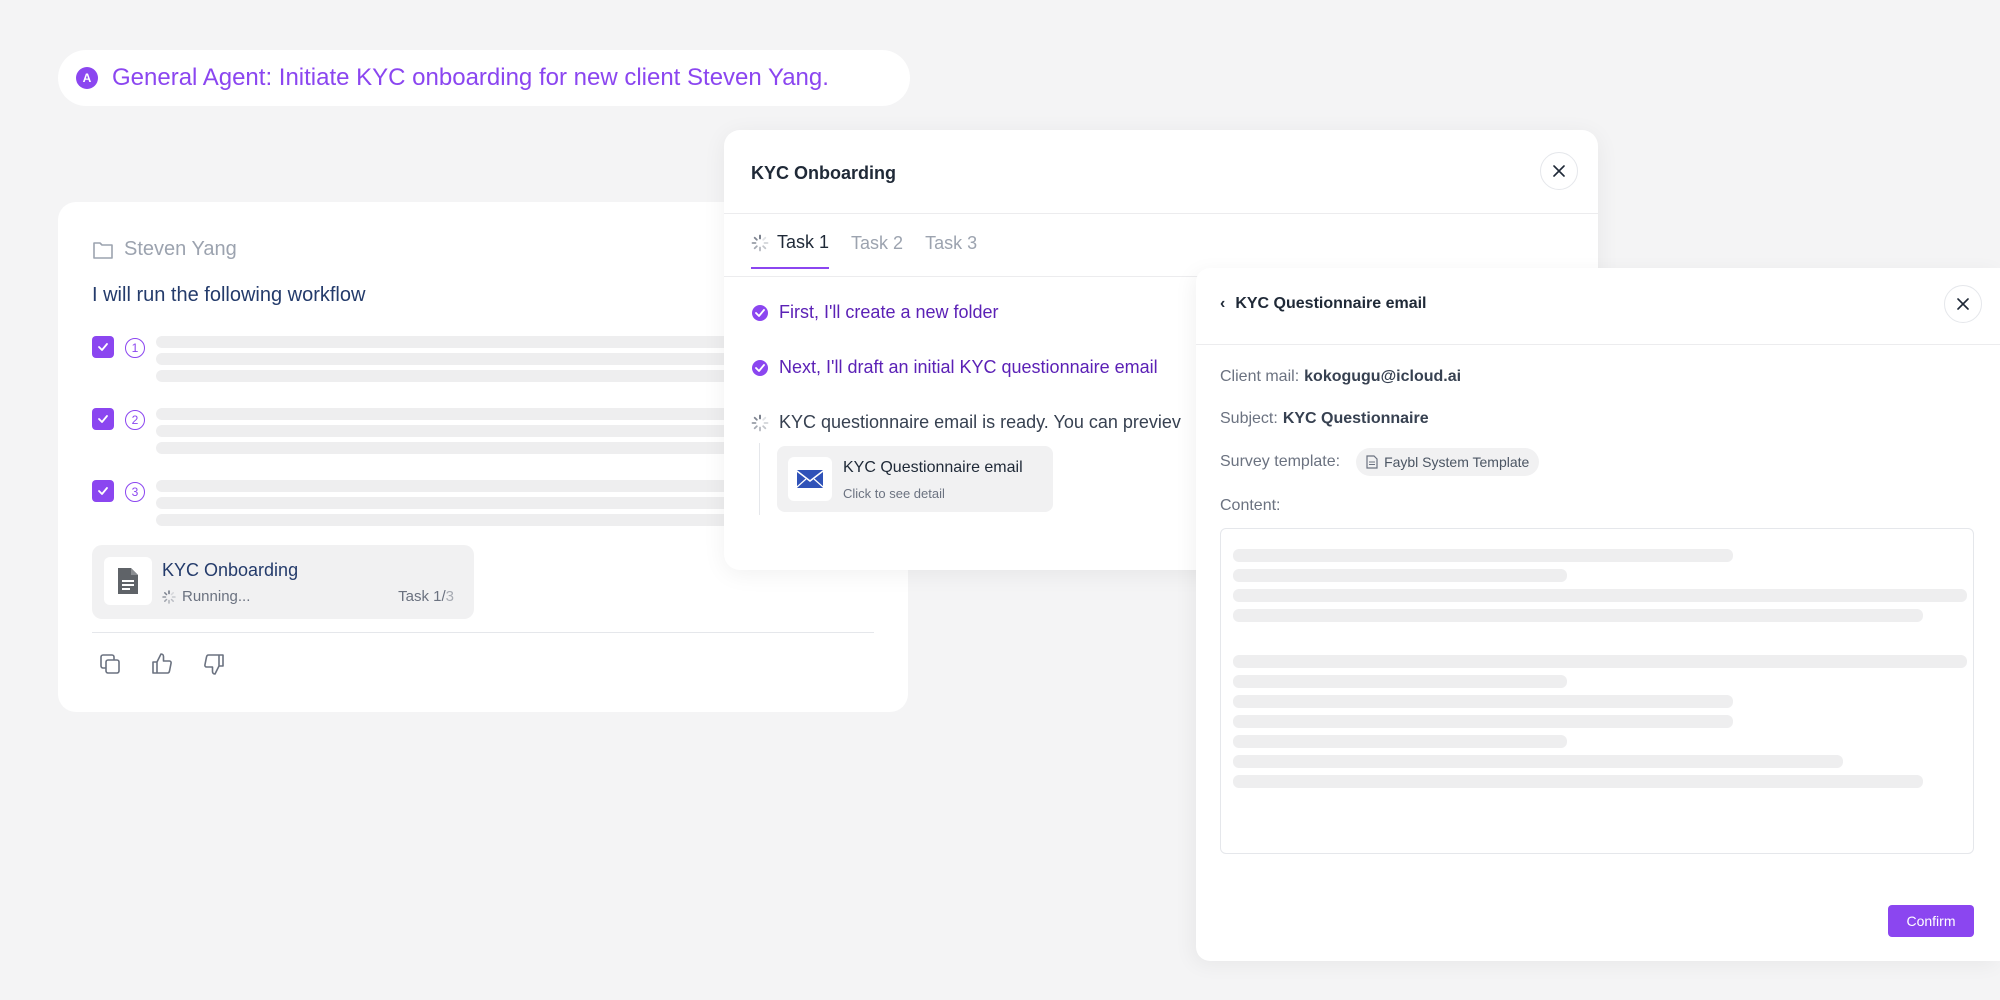  Describe the element at coordinates (810, 479) in the screenshot. I see `envelope-icon` at that location.